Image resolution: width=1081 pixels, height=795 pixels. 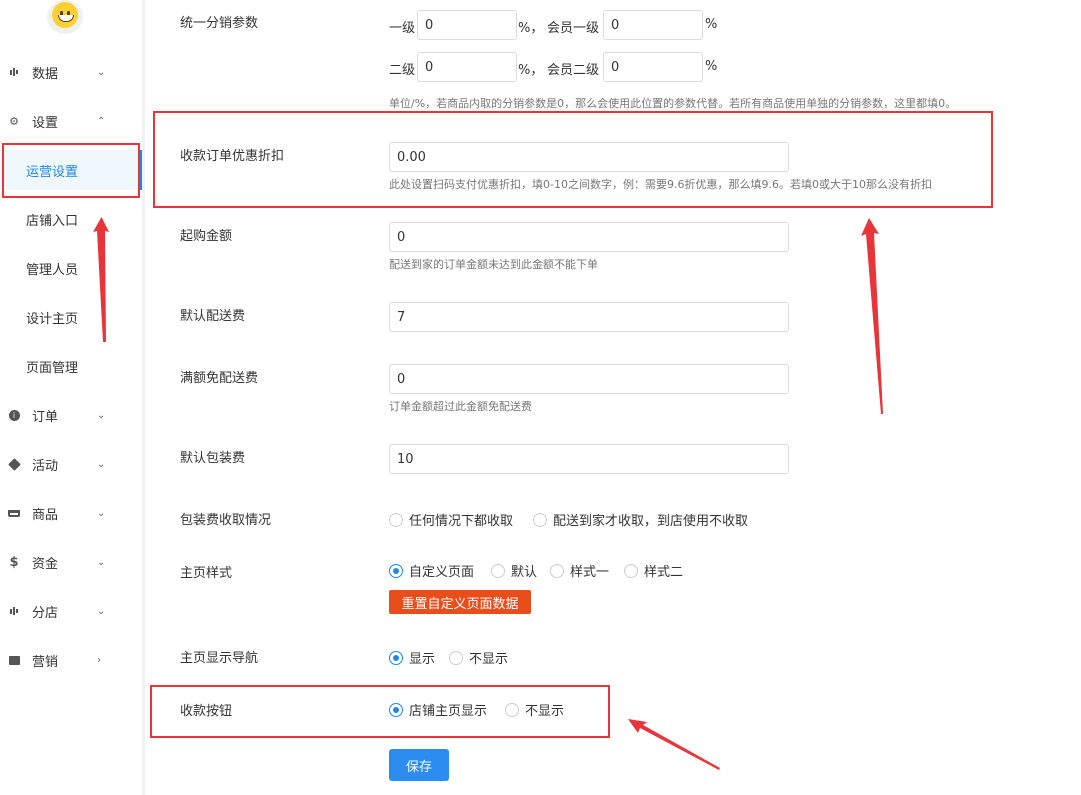 I want to click on min-amount-hint: 配送到家的订单金额未达到此金额不能下单, so click(x=493, y=264).